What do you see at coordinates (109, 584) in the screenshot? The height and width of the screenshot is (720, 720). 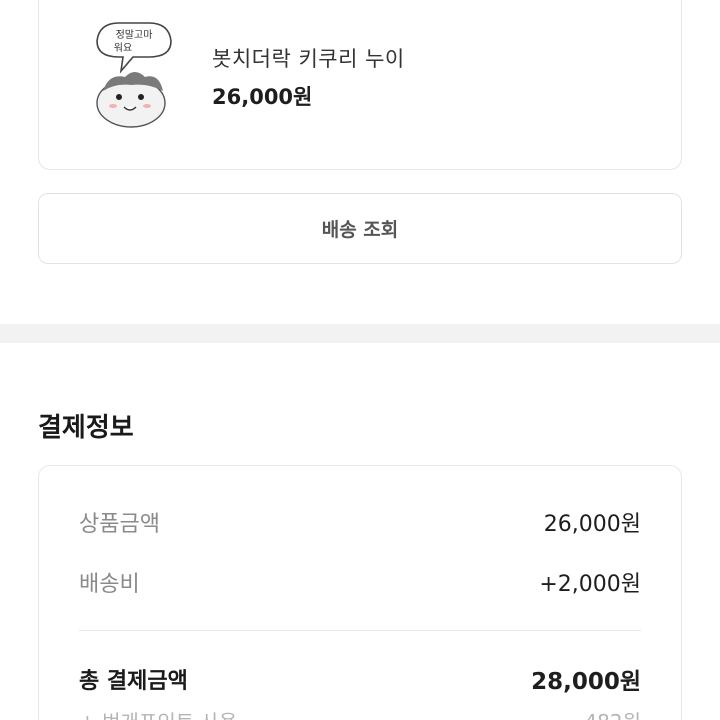 I see `shipping-fee-label: 배송비` at bounding box center [109, 584].